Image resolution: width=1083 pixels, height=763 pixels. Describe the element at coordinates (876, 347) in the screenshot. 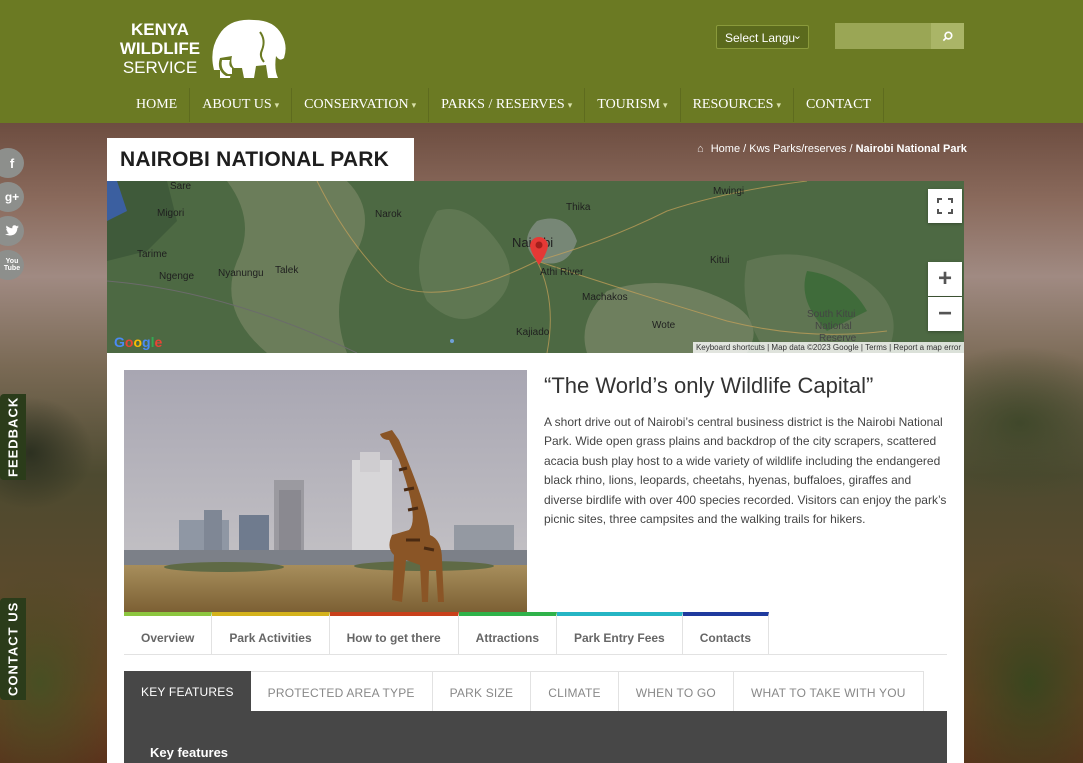

I see `terms-link: Terms` at that location.